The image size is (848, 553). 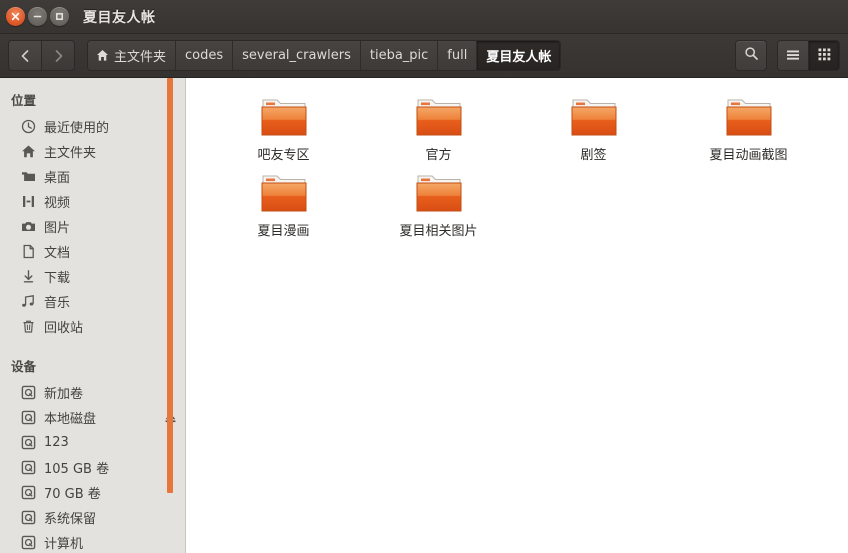 I want to click on sidebar-item-105gb-volume: 105 GB 卷, so click(x=92, y=467).